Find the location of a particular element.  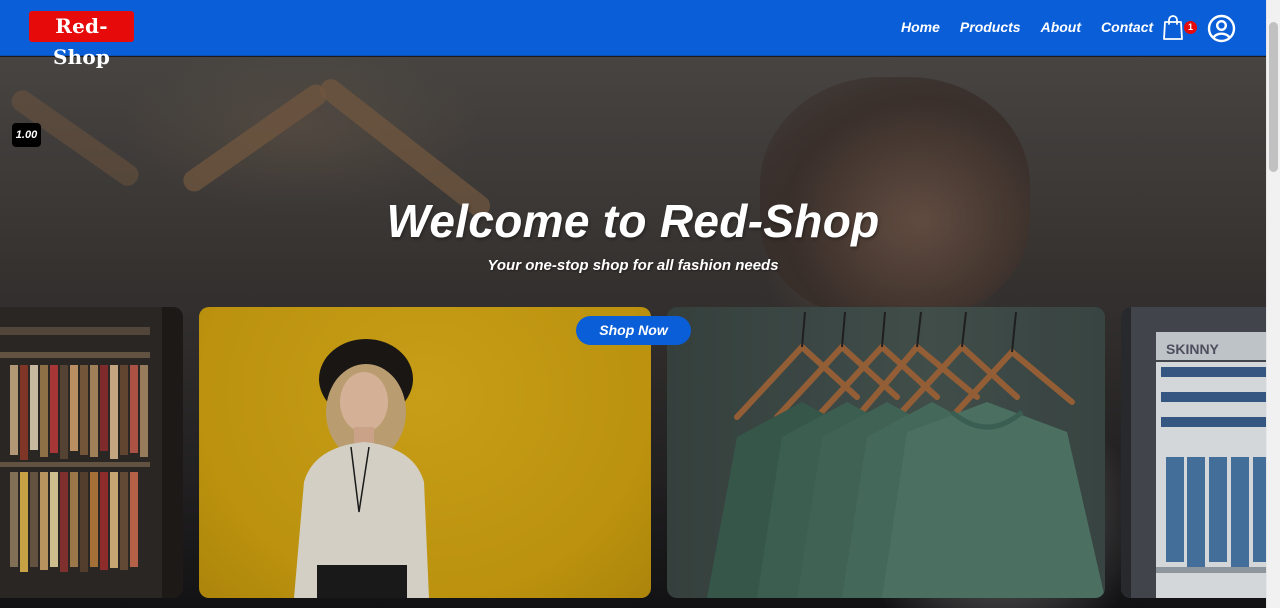

user-circle-icon is located at coordinates (1221, 28).